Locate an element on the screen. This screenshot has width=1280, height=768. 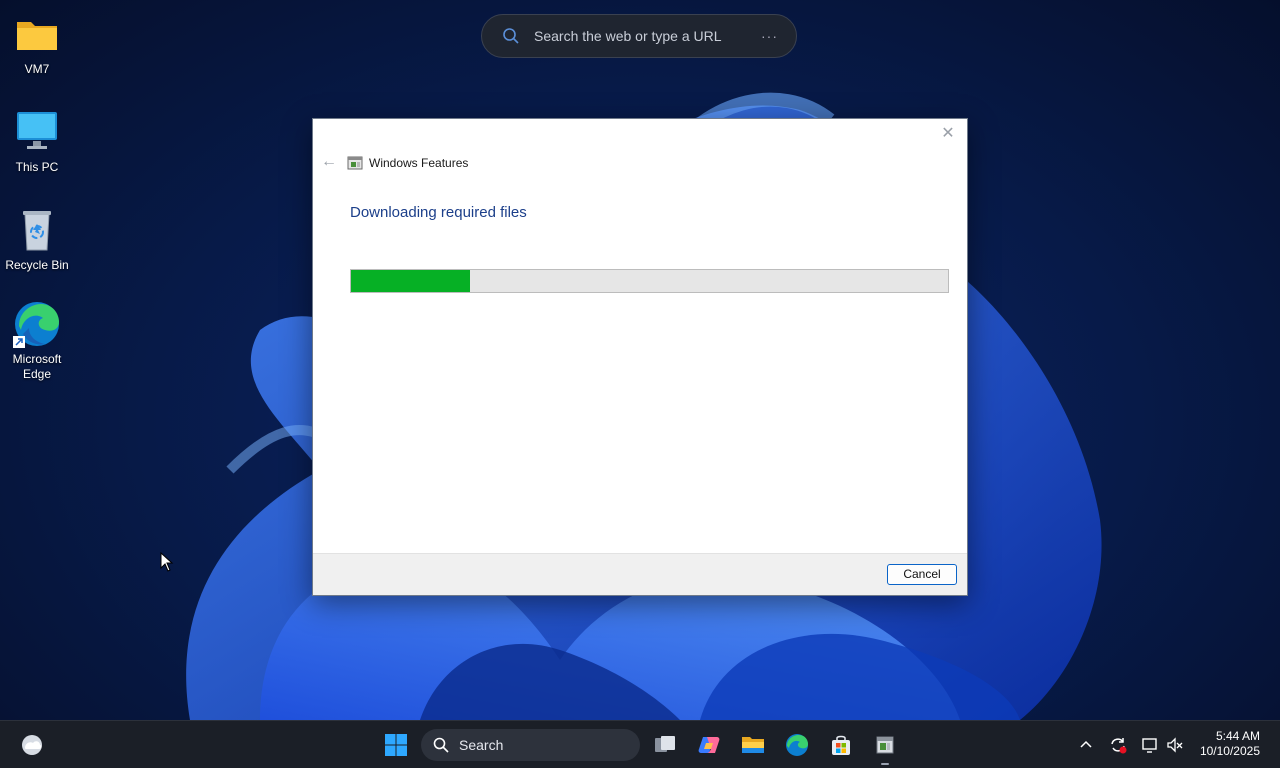
task-view-icon is located at coordinates (665, 744).